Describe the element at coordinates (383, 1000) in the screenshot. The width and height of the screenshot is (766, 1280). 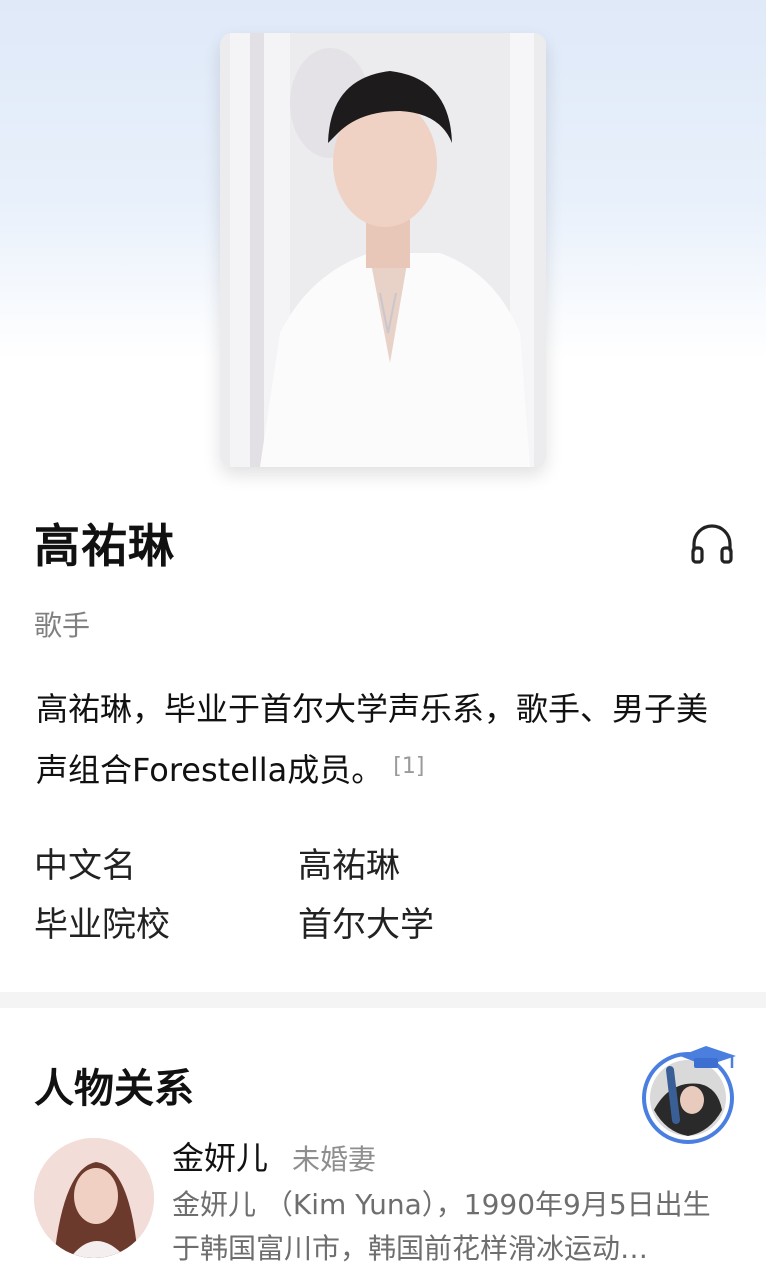
I see `section-divider` at that location.